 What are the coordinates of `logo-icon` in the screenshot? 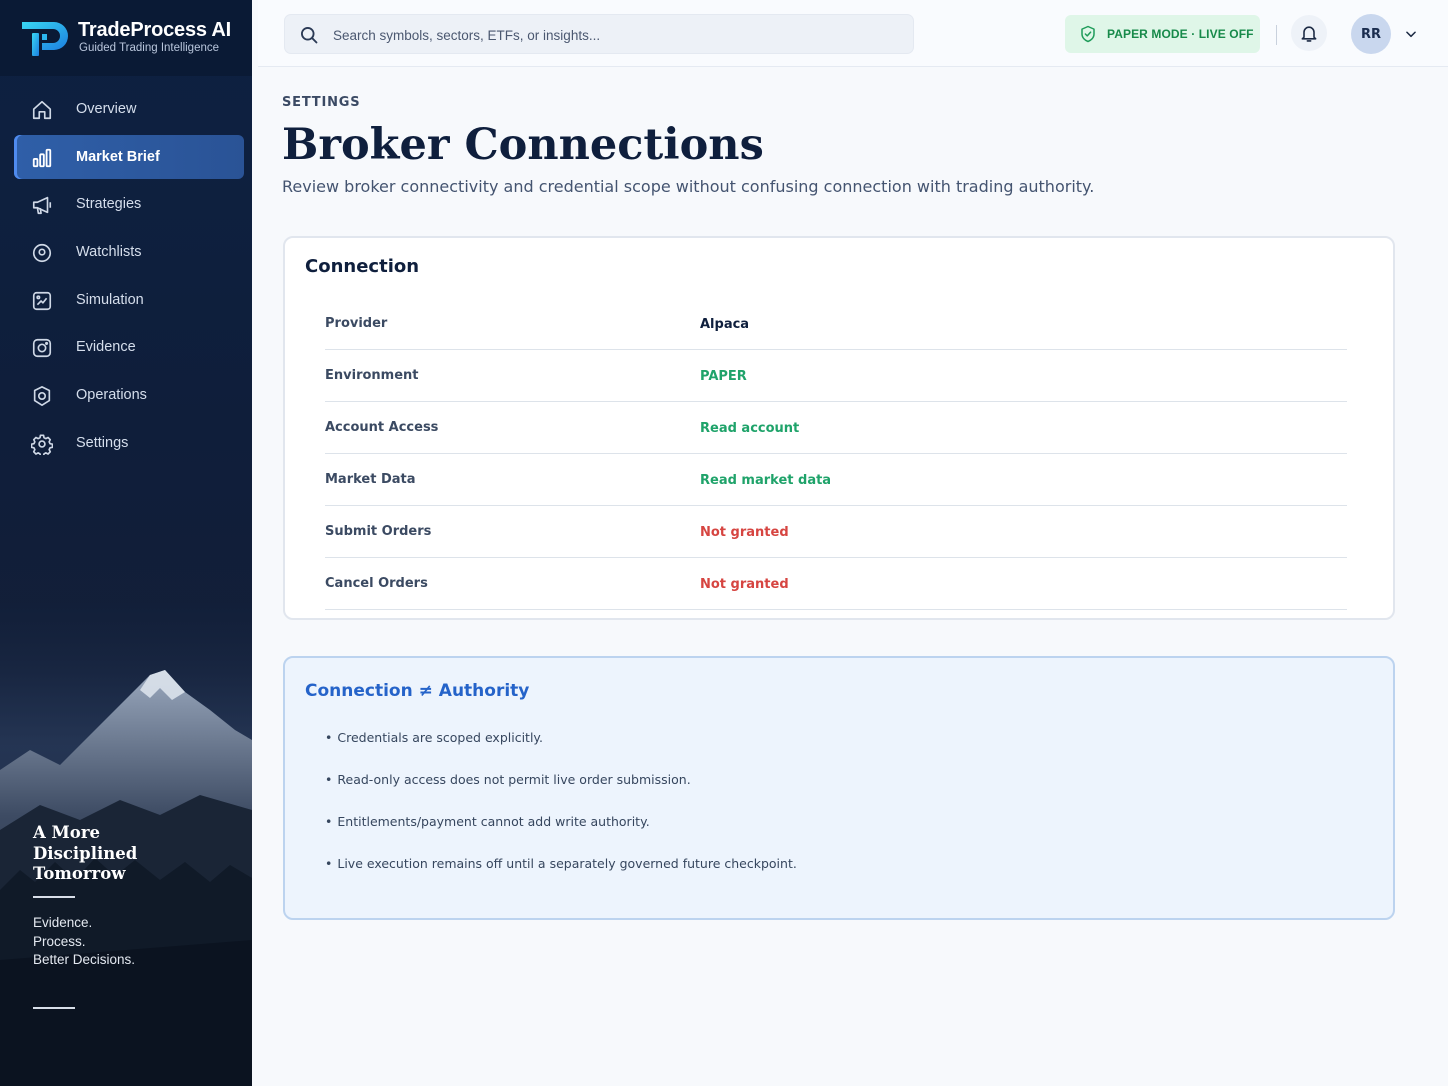 It's located at (45, 39).